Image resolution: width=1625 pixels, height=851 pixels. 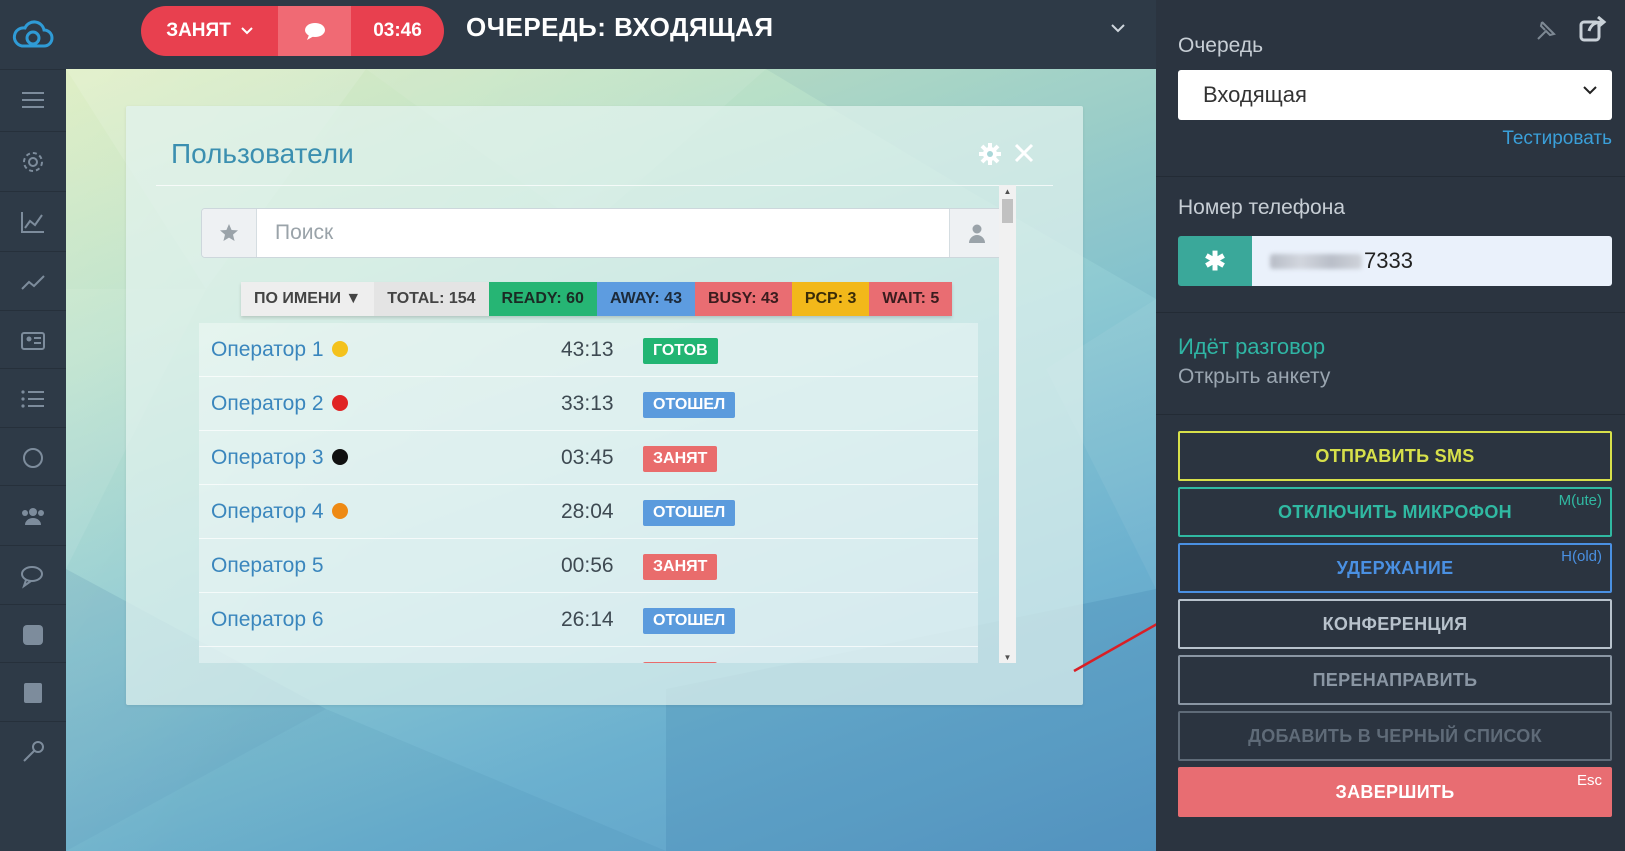 What do you see at coordinates (542, 299) in the screenshot?
I see `filter-chip: READY: 60` at bounding box center [542, 299].